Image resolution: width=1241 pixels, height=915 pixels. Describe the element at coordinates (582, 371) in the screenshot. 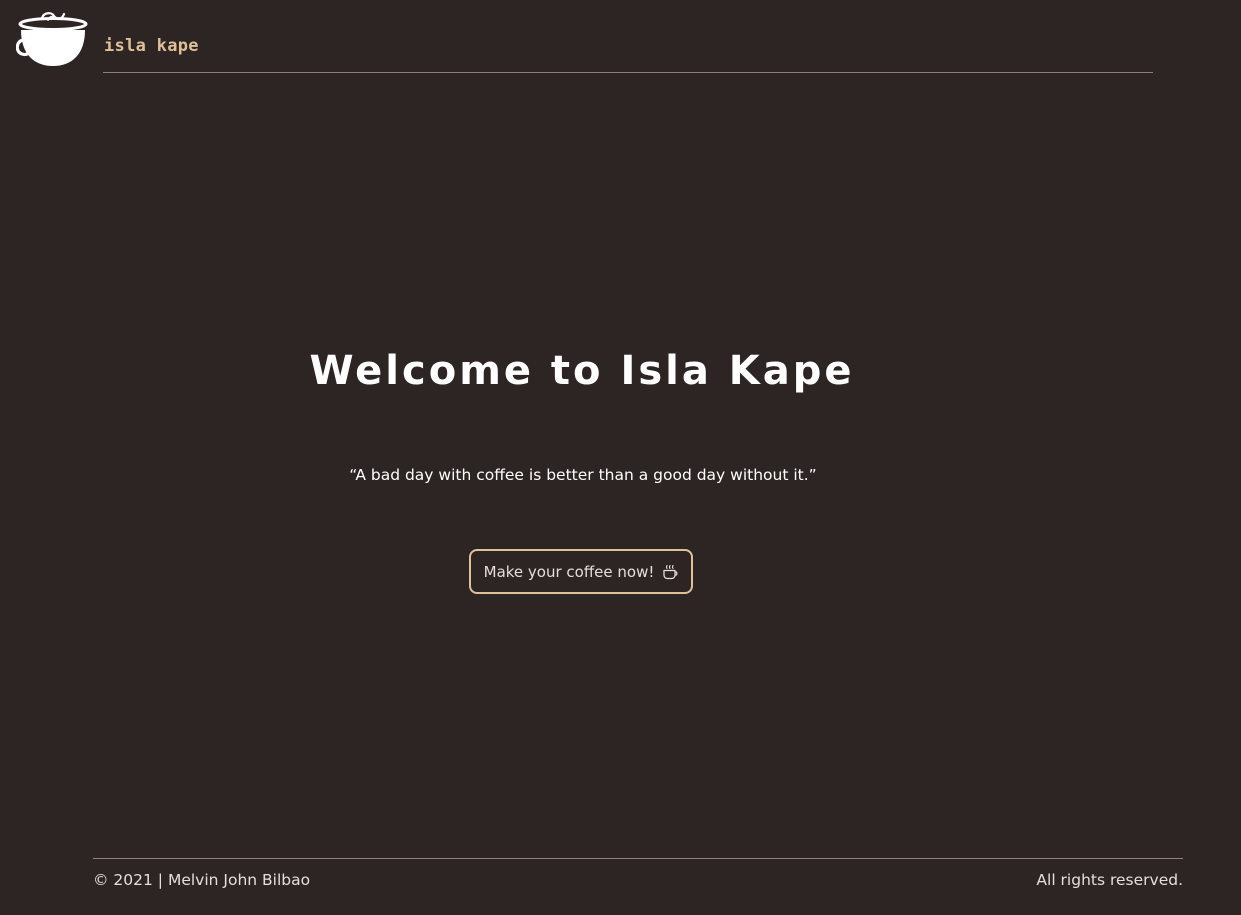

I see `hero-title: Welcome to Isla Kape` at that location.